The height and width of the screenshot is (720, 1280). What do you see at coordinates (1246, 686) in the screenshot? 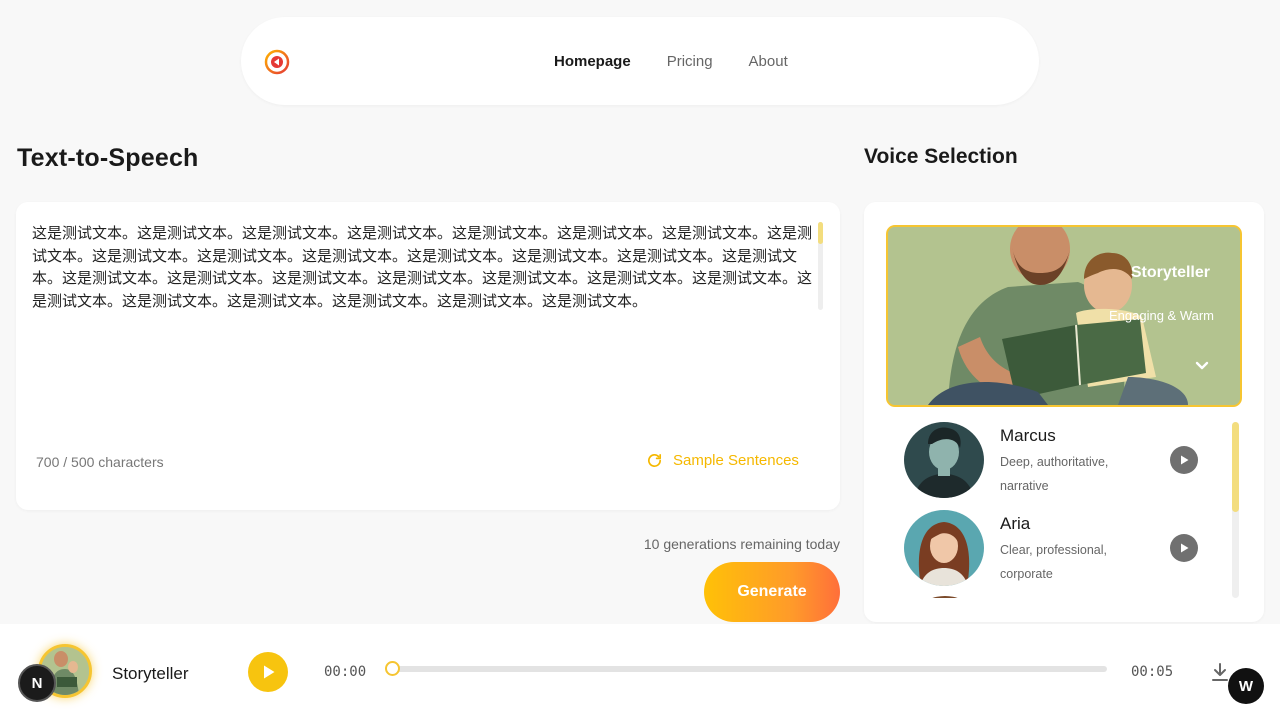
I see `w-badge: W` at bounding box center [1246, 686].